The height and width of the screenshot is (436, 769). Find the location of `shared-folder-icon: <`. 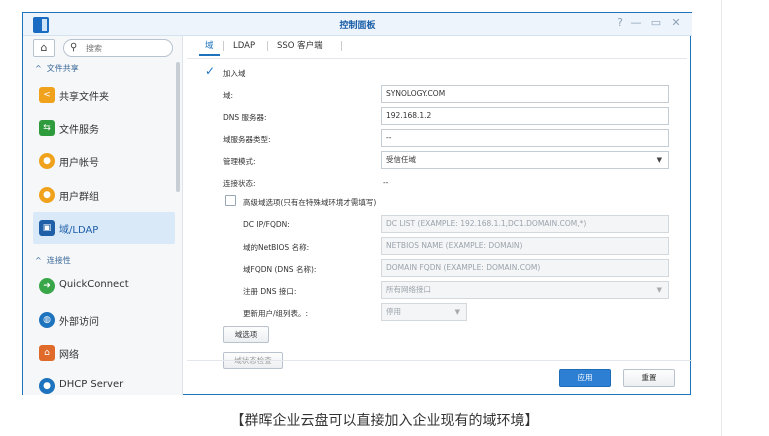

shared-folder-icon: < is located at coordinates (47, 95).